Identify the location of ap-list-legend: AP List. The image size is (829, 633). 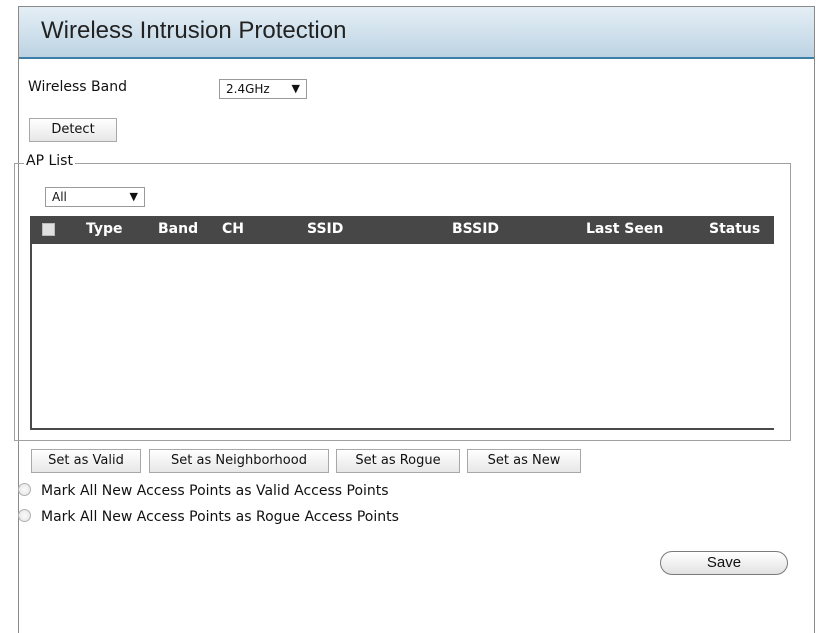
(49, 161).